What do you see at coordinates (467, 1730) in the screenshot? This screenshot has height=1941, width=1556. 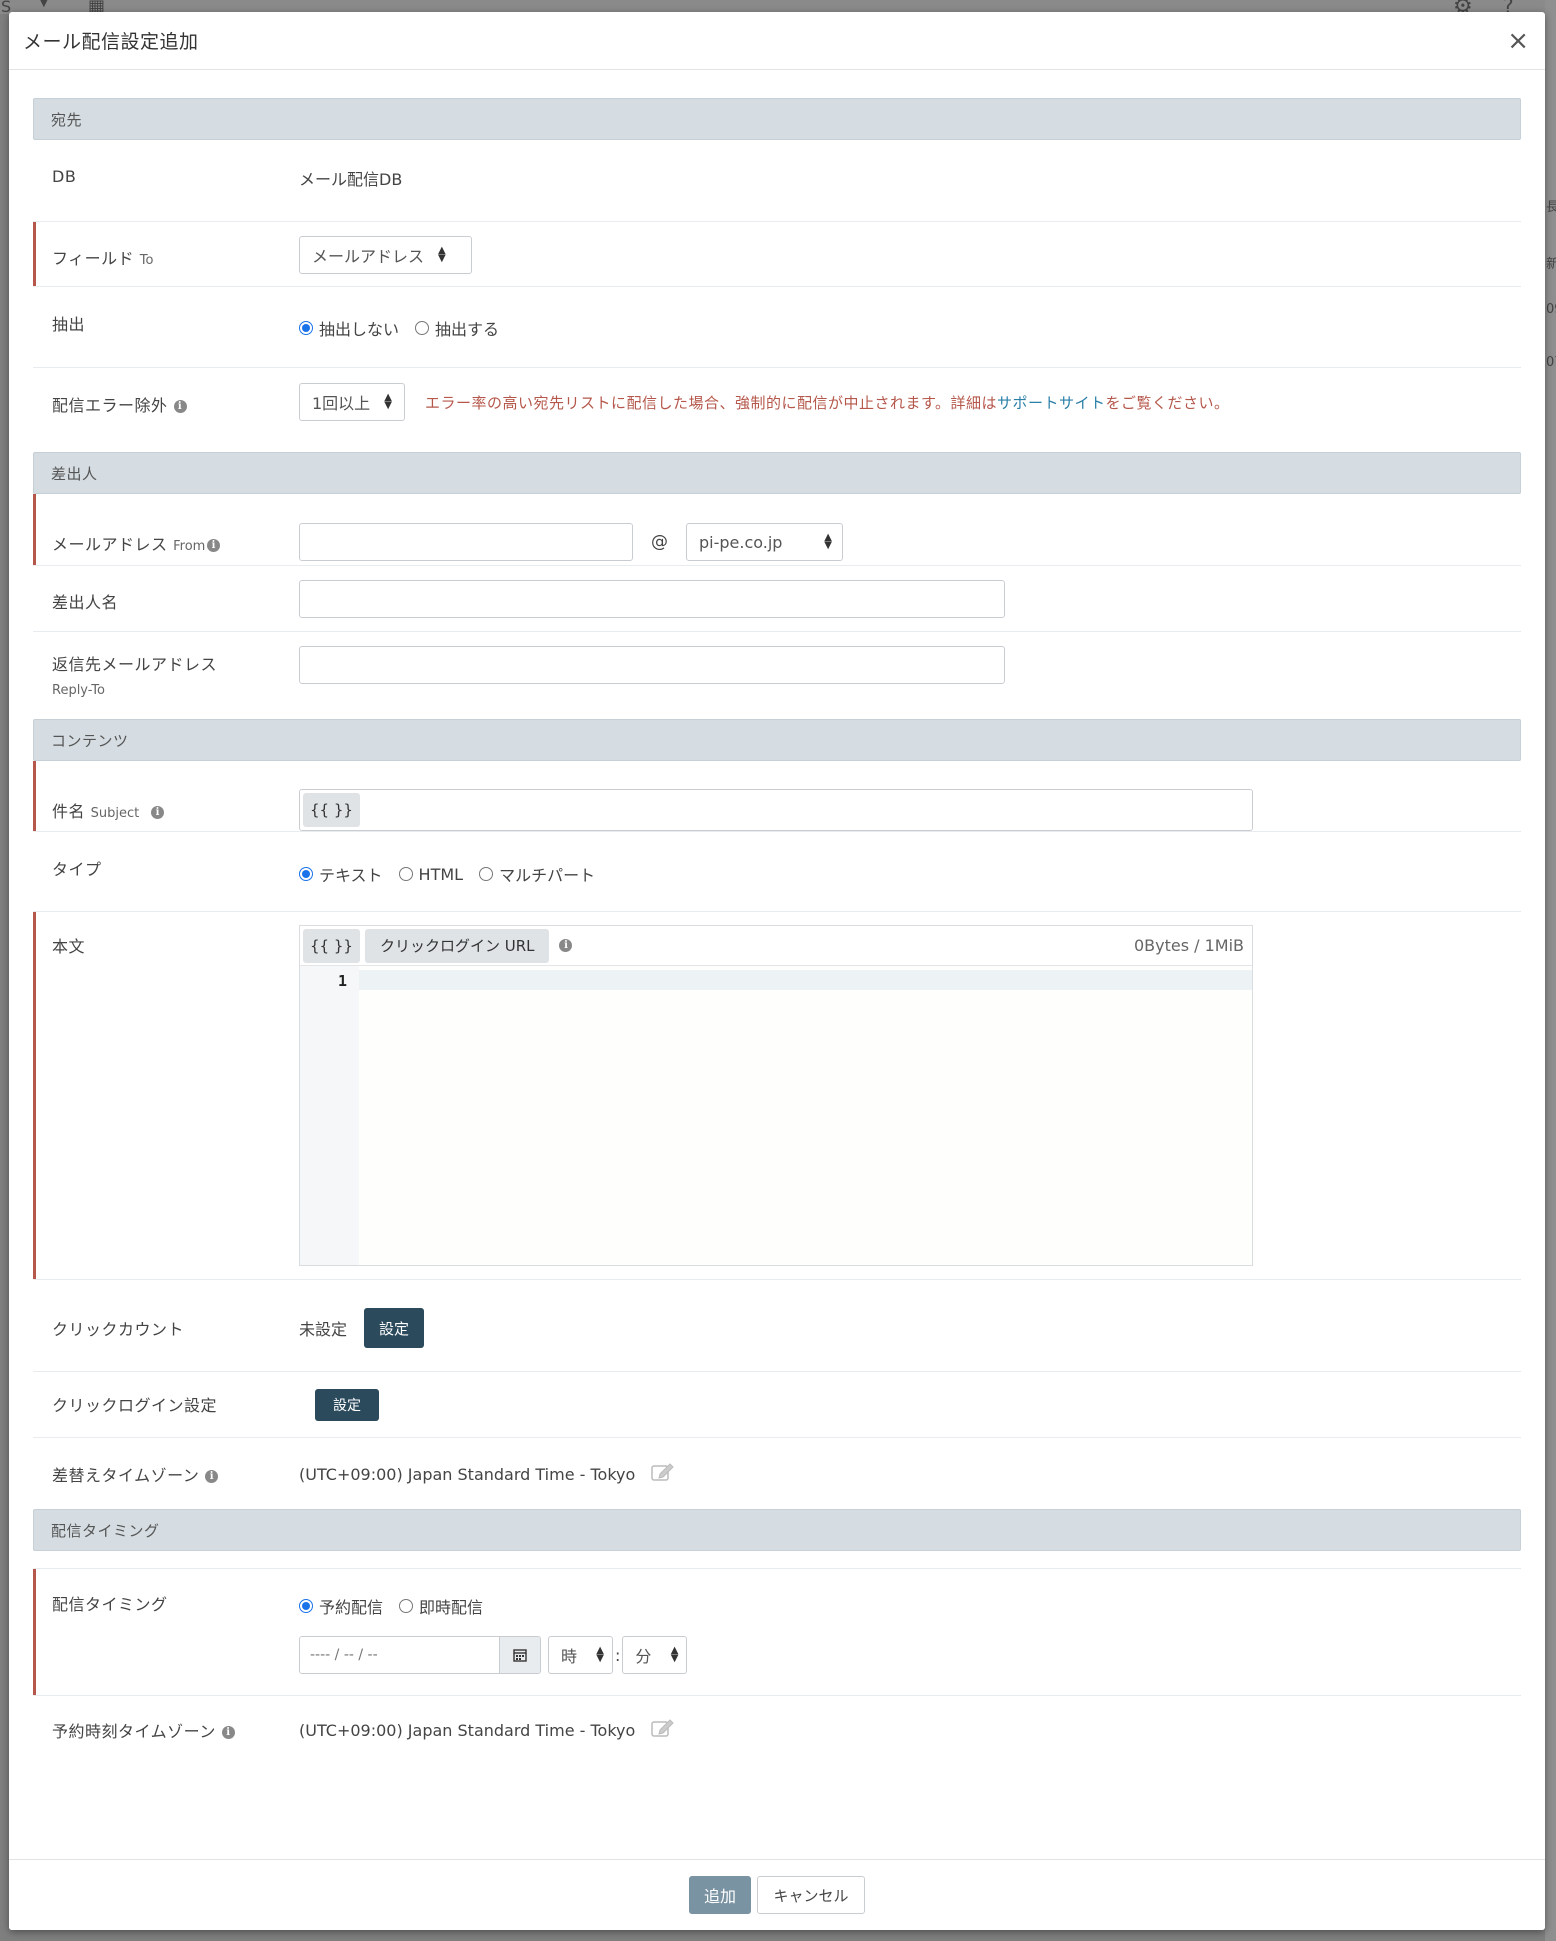 I see `scheduled-timezone-value: (UTC+09:00) Japan Standard Time - Tokyo` at bounding box center [467, 1730].